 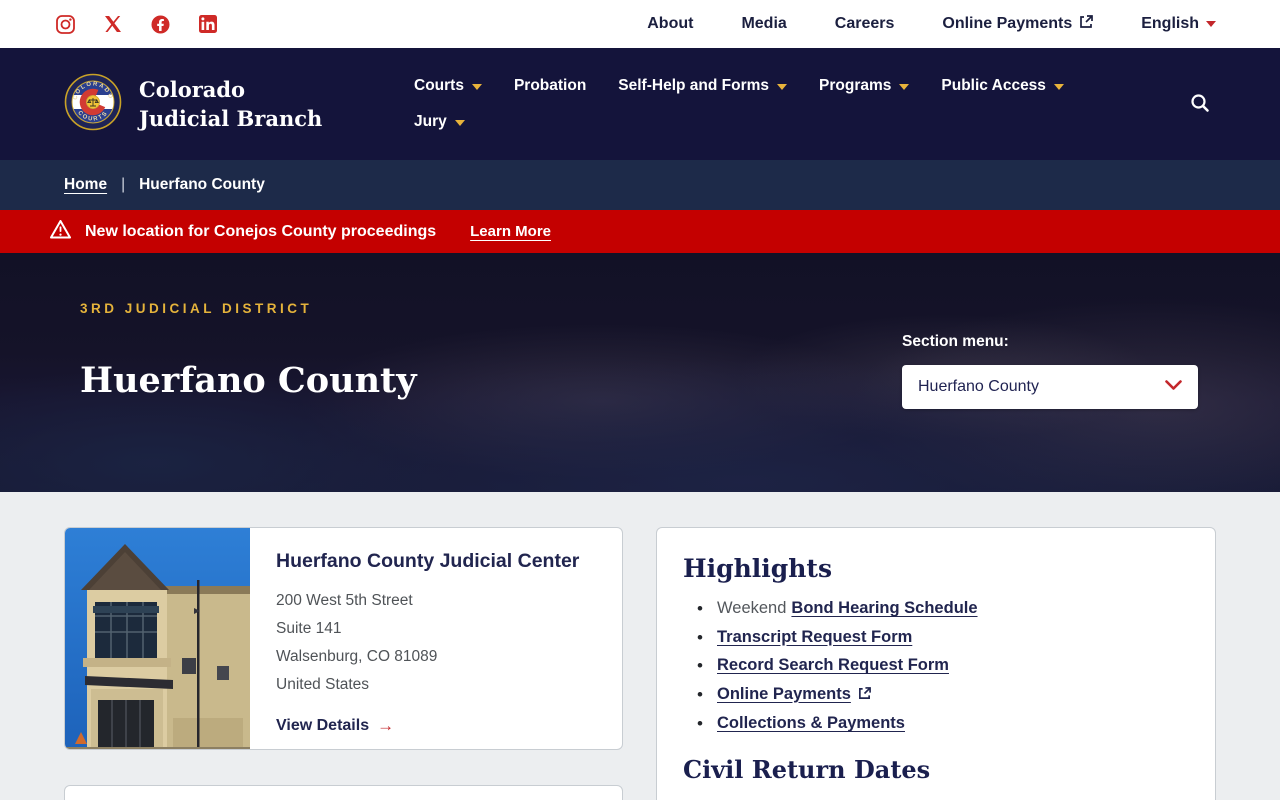 I want to click on online-payments-link: Online Payments, so click(x=784, y=694).